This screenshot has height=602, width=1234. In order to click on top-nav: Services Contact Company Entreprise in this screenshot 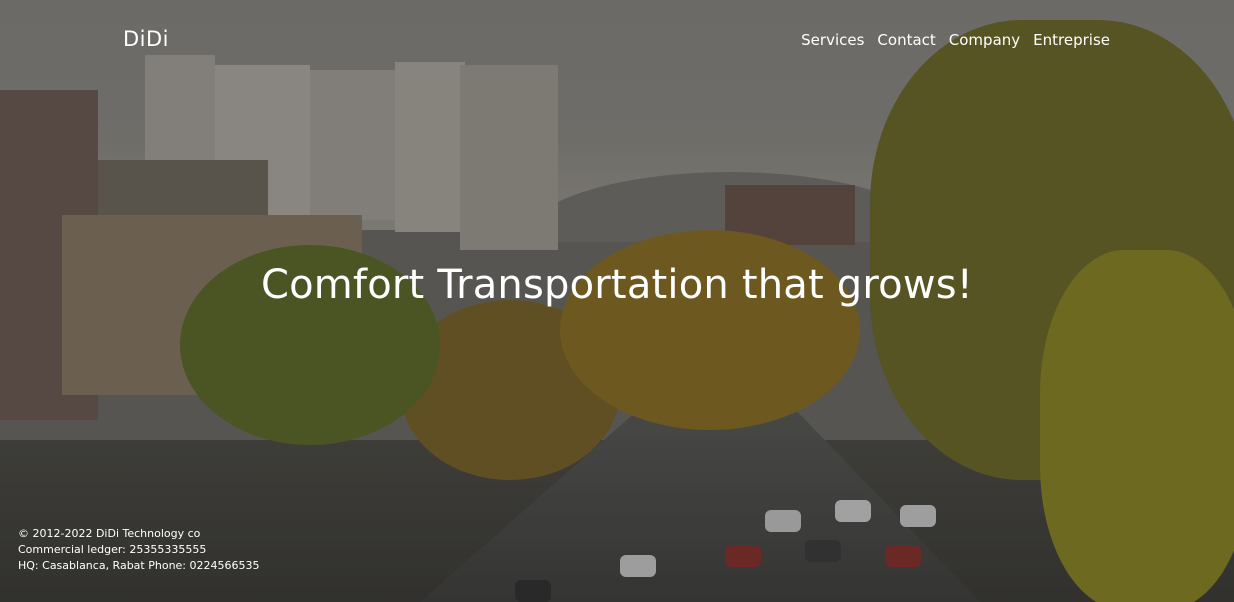, I will do `click(955, 40)`.